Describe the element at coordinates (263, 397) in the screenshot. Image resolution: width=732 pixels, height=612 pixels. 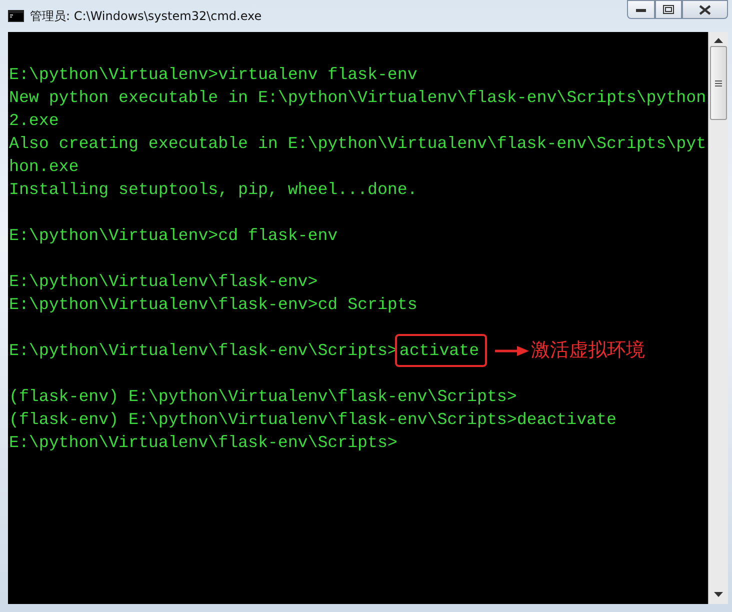
I see `console-line: (flask-env) E:\python\Virtualenv\flask-env\Scripts>` at that location.